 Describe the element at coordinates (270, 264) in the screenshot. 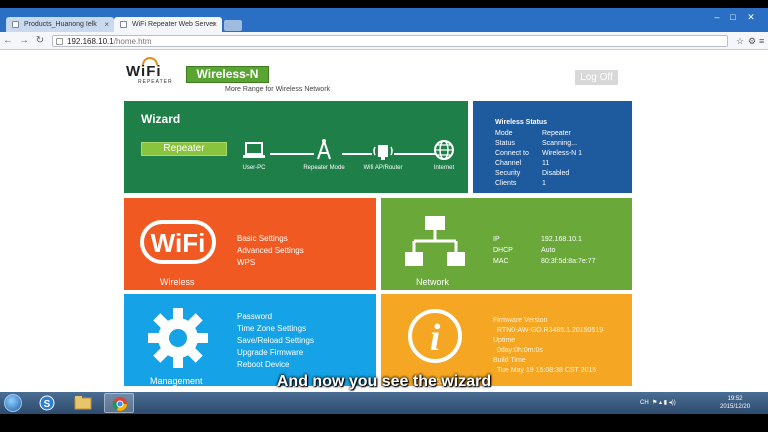

I see `wps-link: WPS` at that location.